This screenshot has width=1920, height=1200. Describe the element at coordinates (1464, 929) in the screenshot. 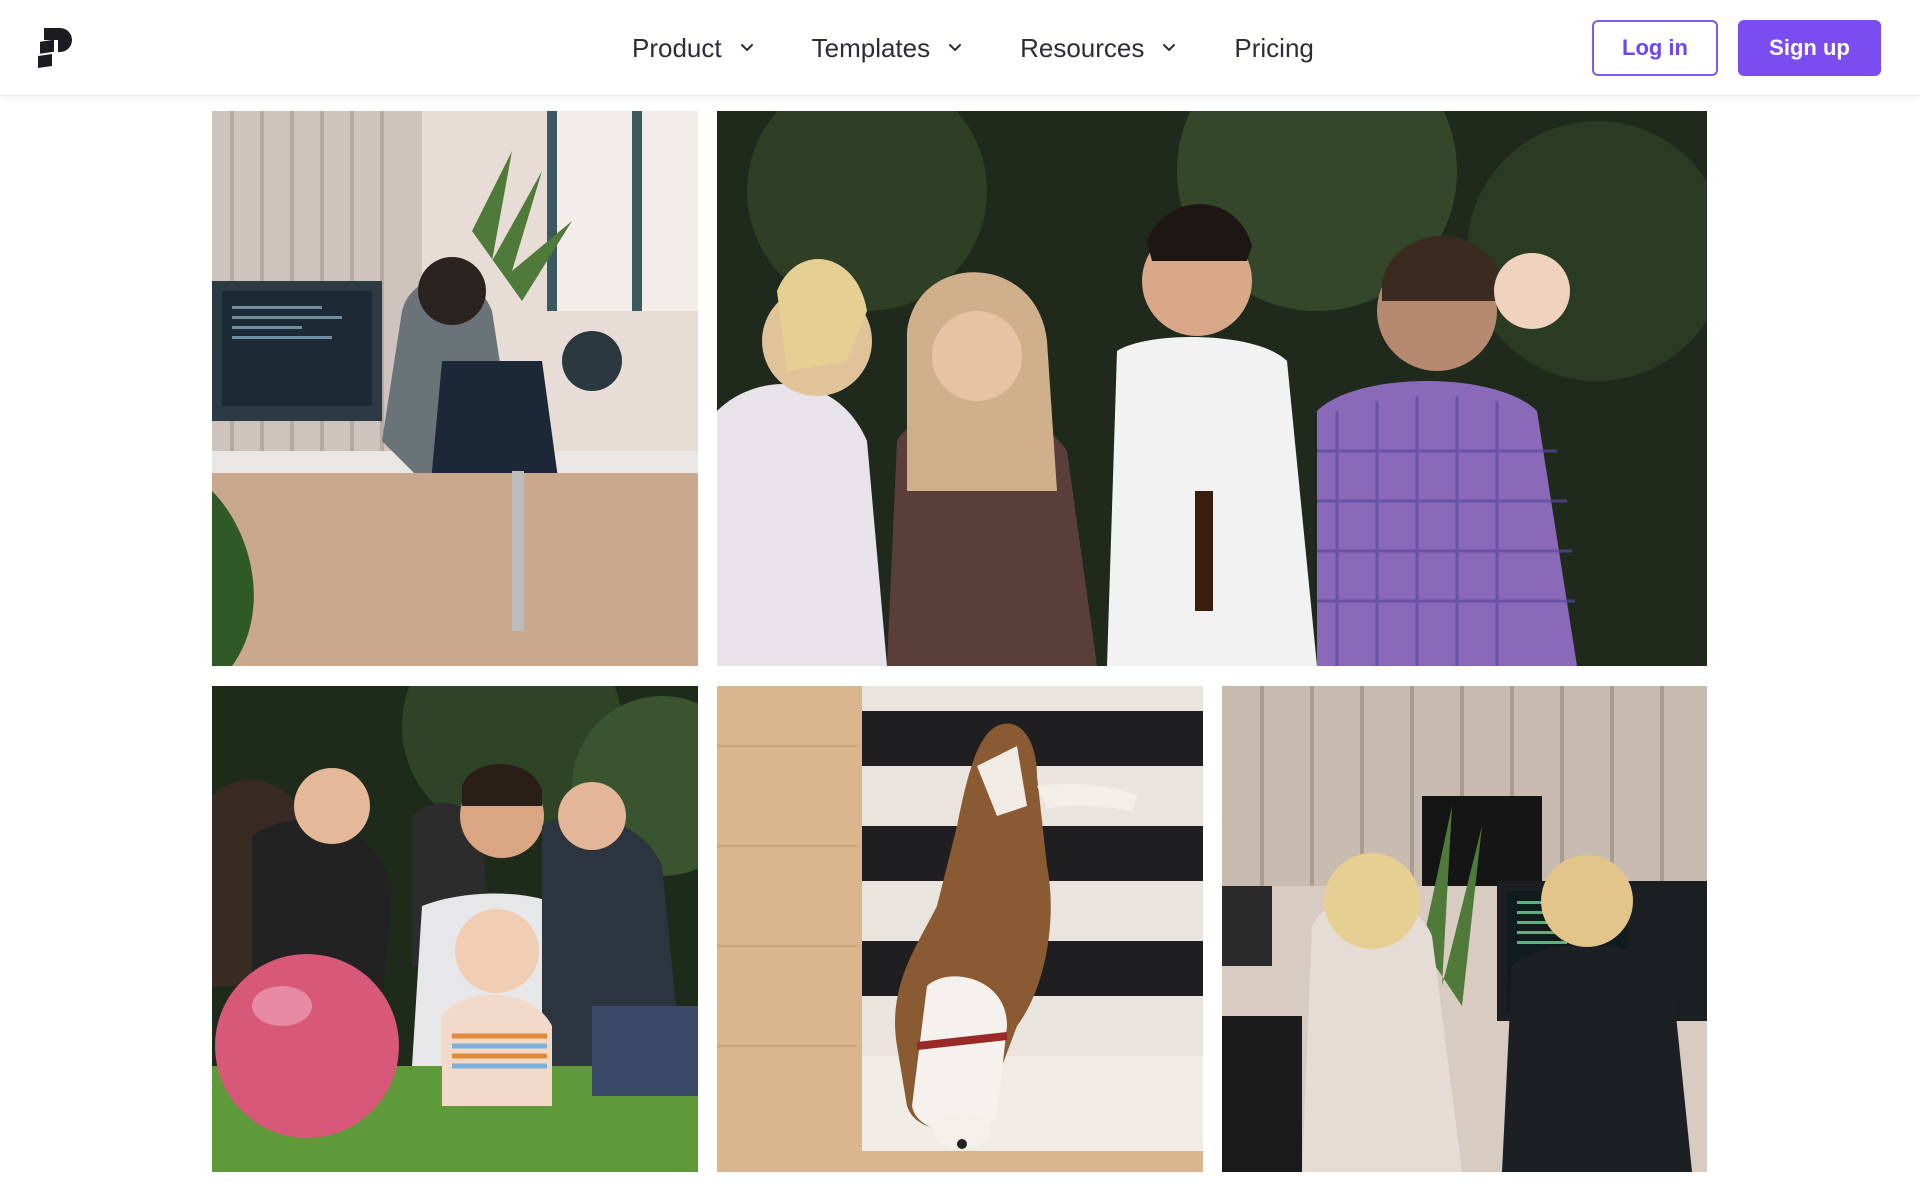

I see `gallery-photo-team` at that location.